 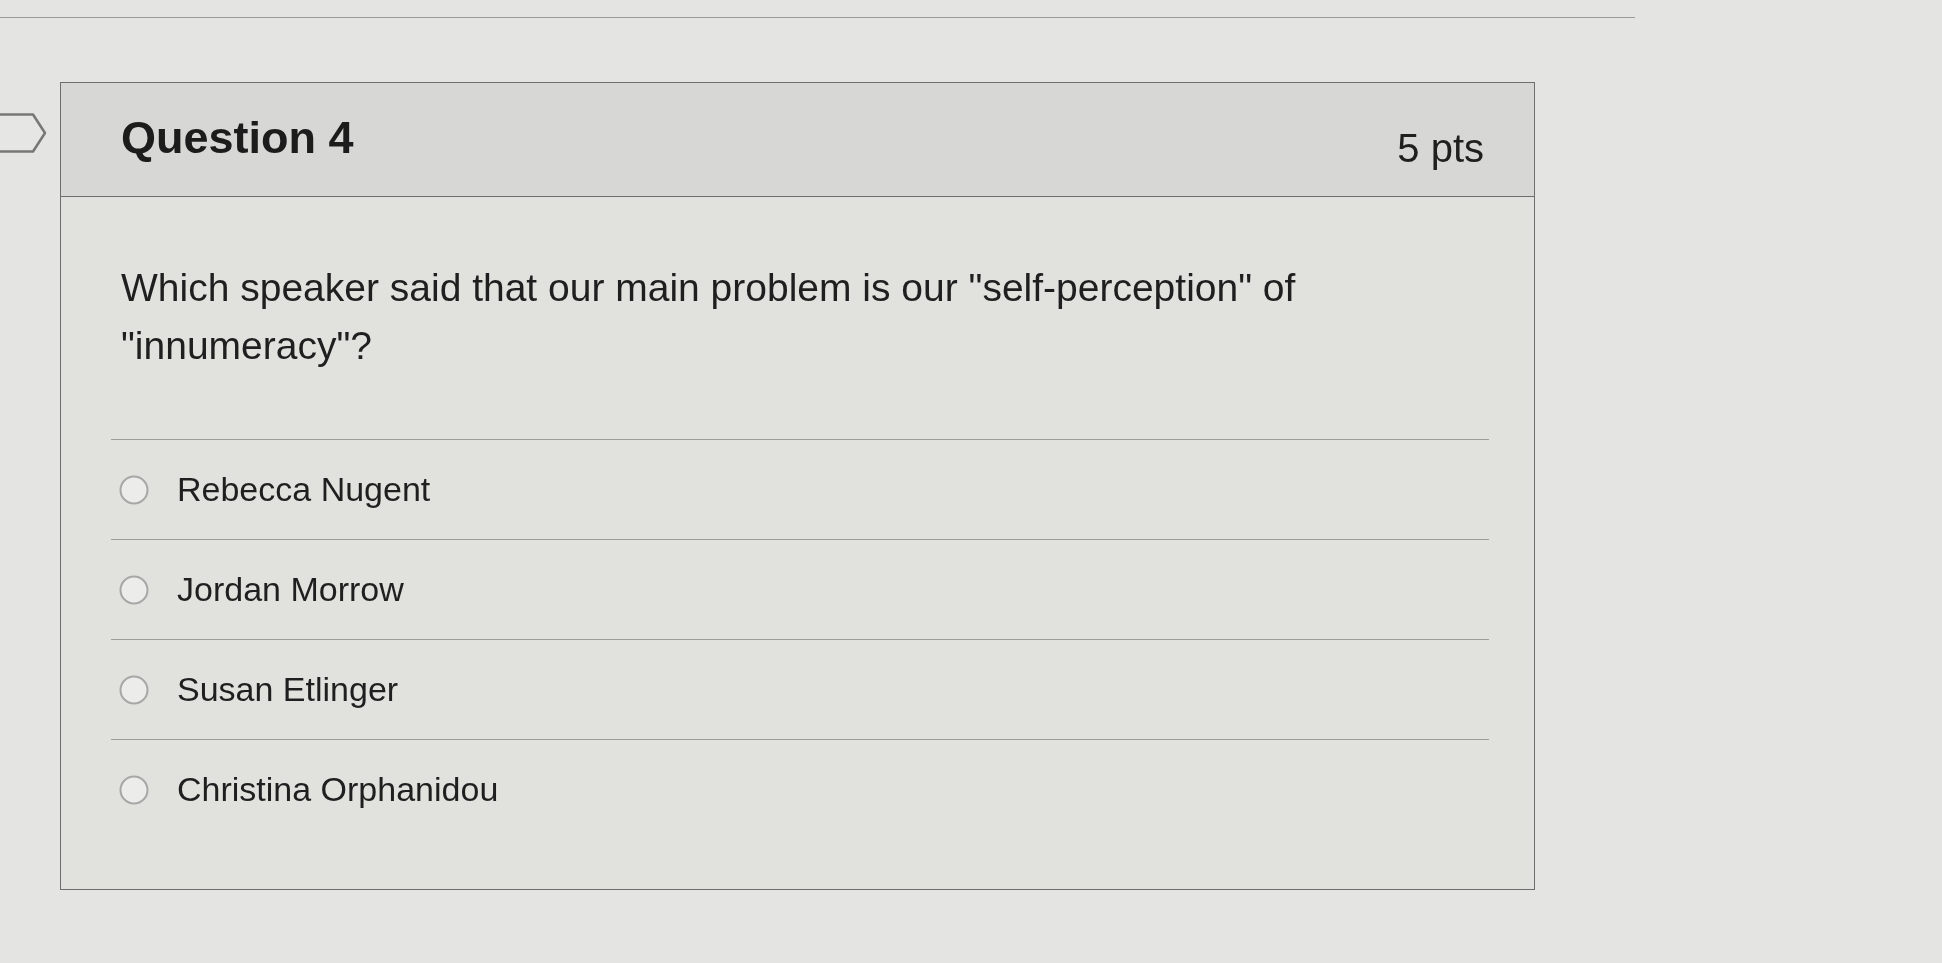 I want to click on answer-label: Susan Etlinger, so click(x=288, y=689).